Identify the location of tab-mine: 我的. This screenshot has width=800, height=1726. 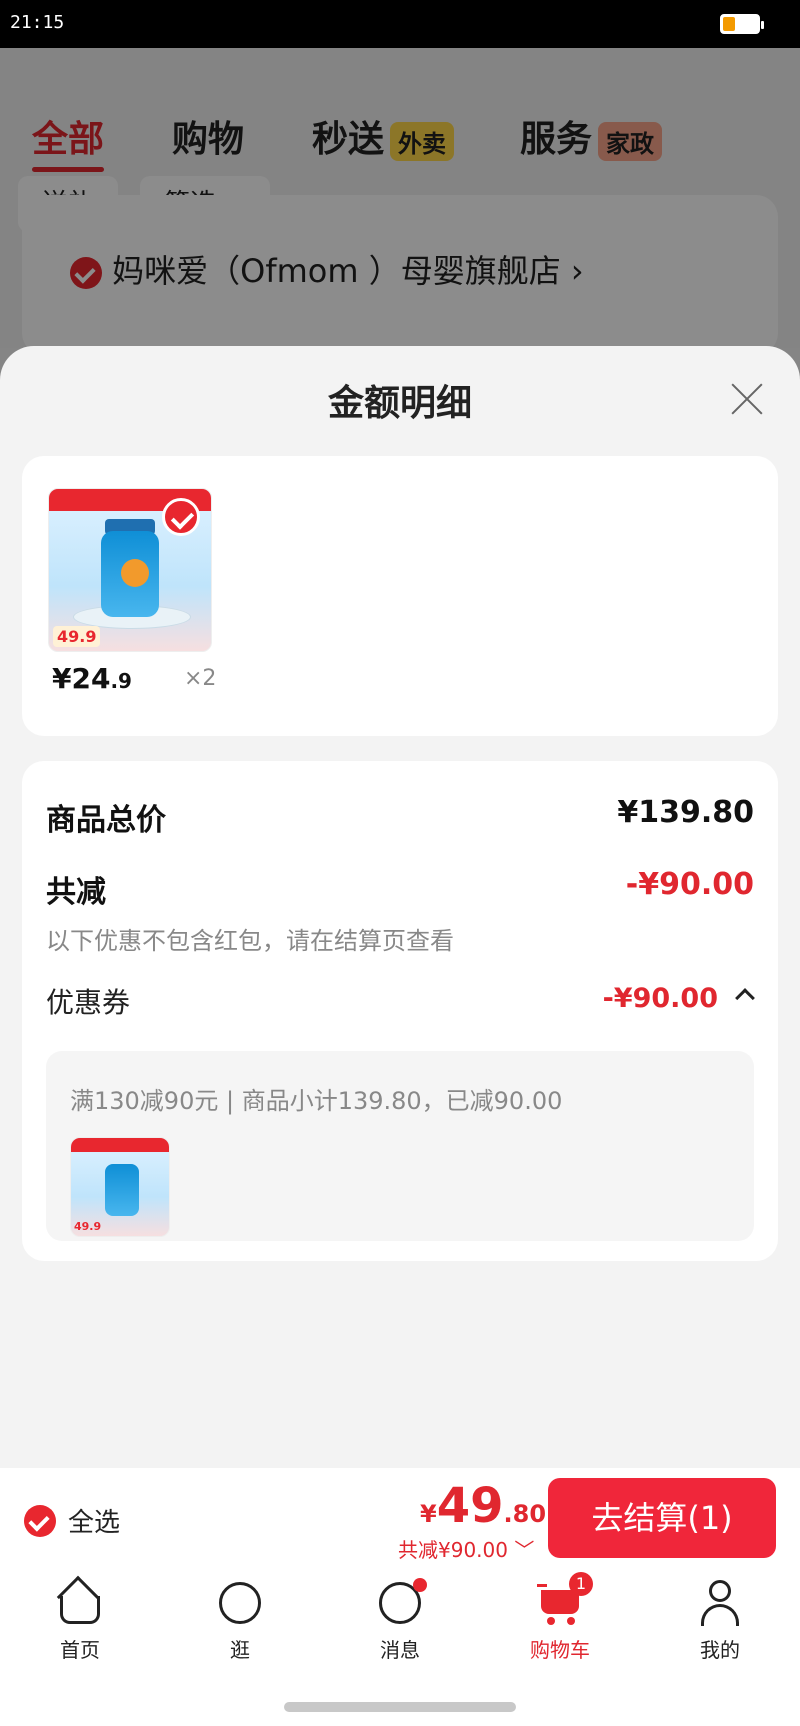
(720, 1621).